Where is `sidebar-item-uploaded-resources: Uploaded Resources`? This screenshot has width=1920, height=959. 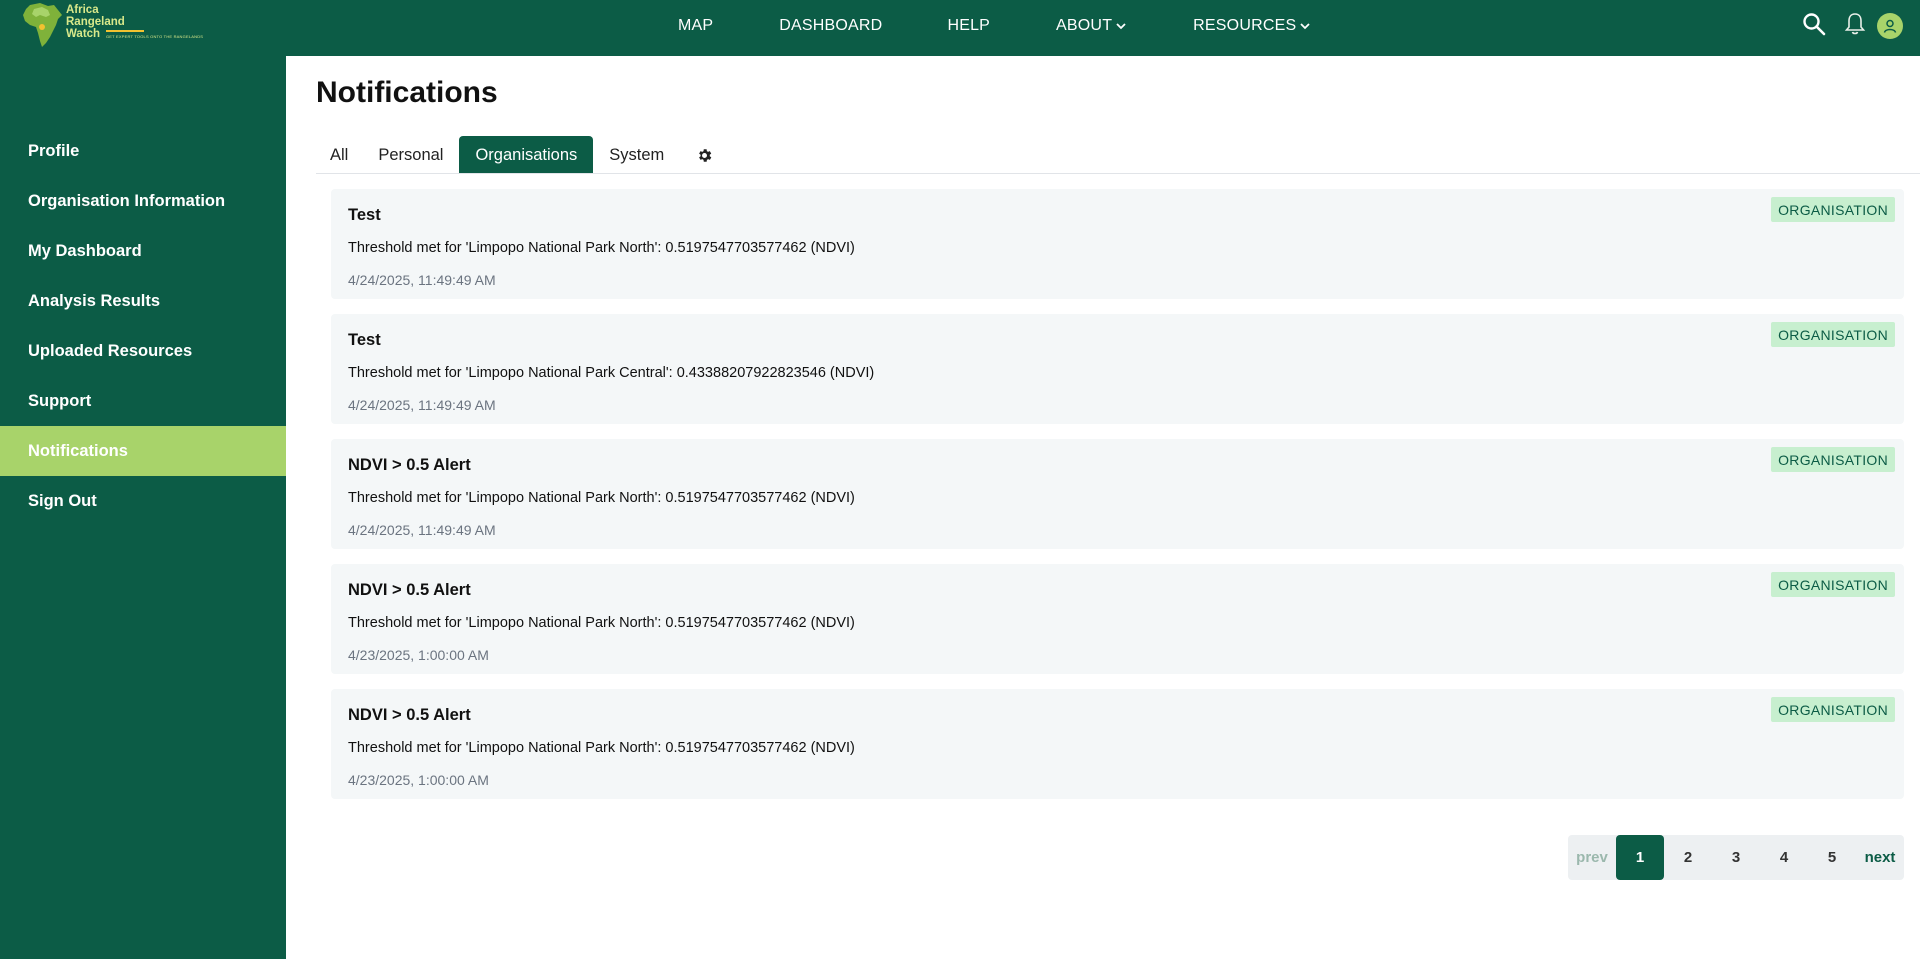
sidebar-item-uploaded-resources: Uploaded Resources is located at coordinates (143, 351).